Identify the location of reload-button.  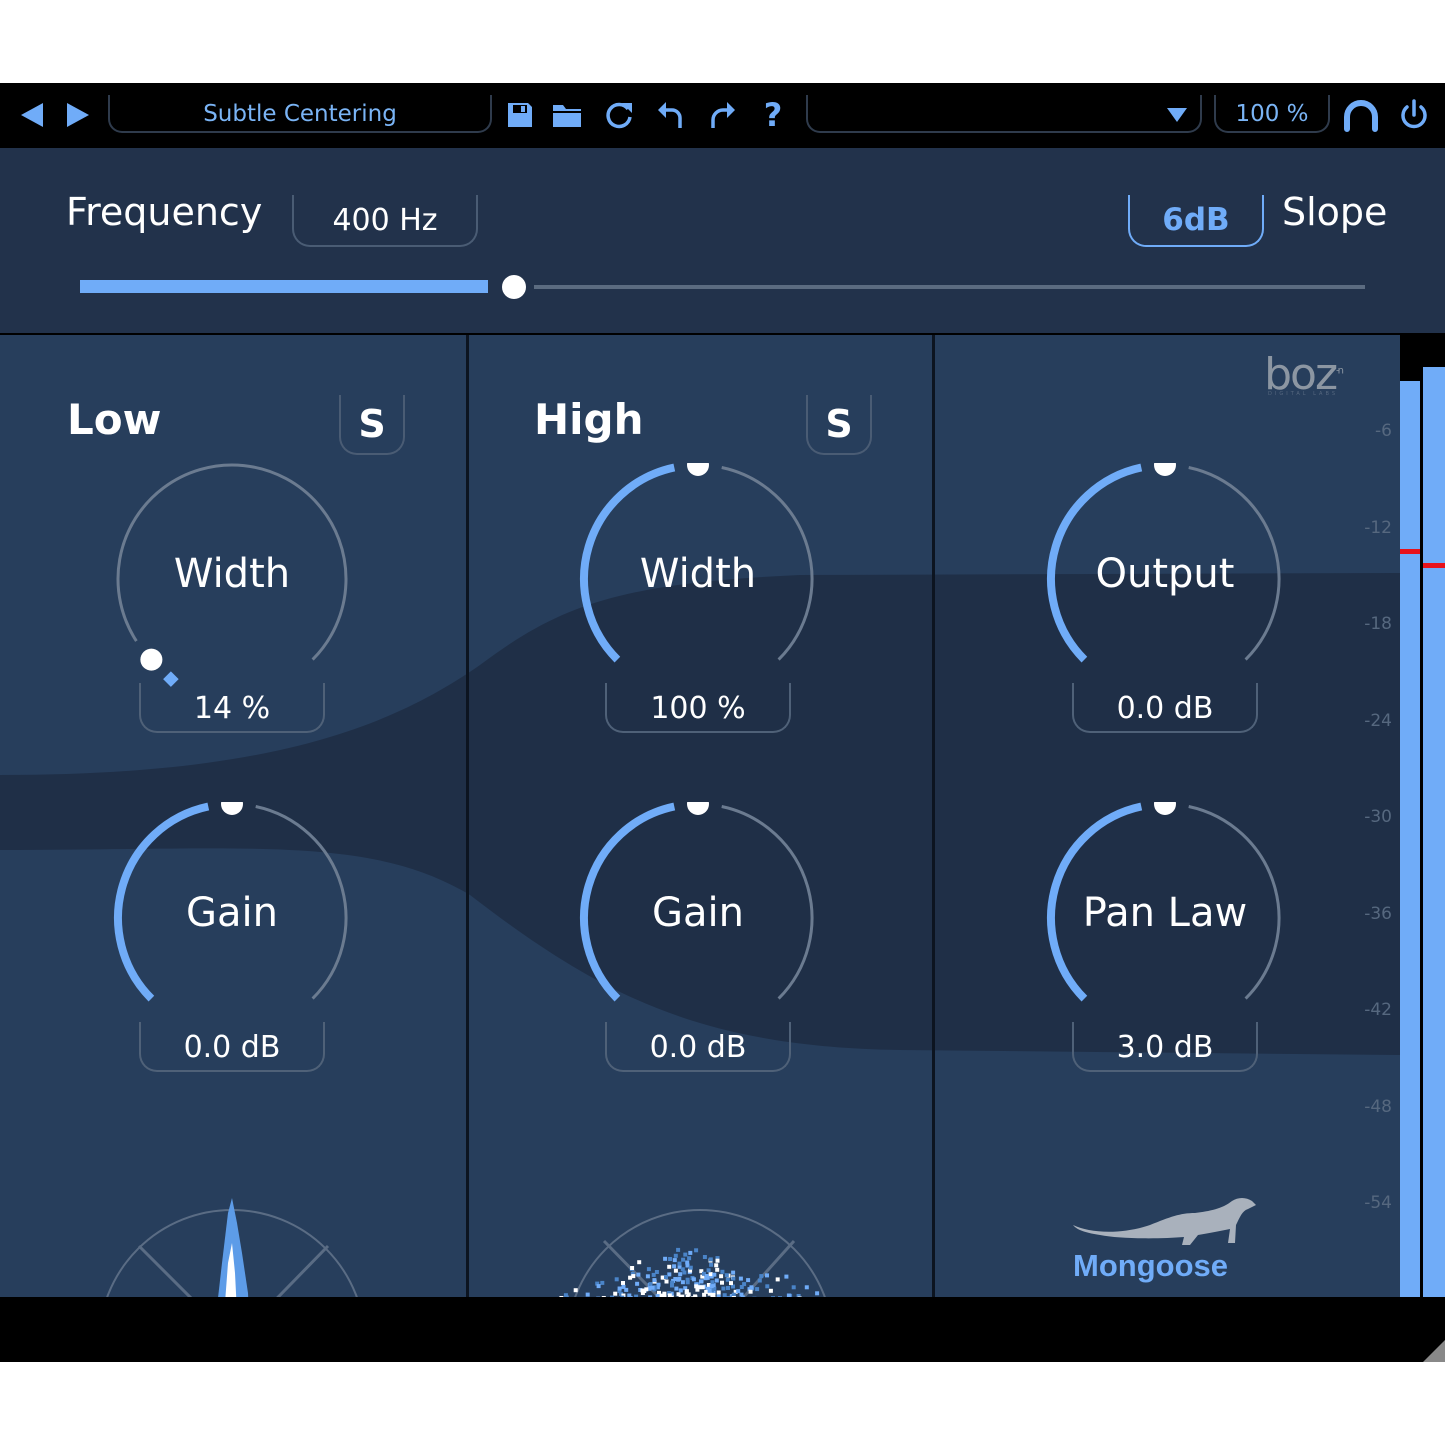
(619, 115).